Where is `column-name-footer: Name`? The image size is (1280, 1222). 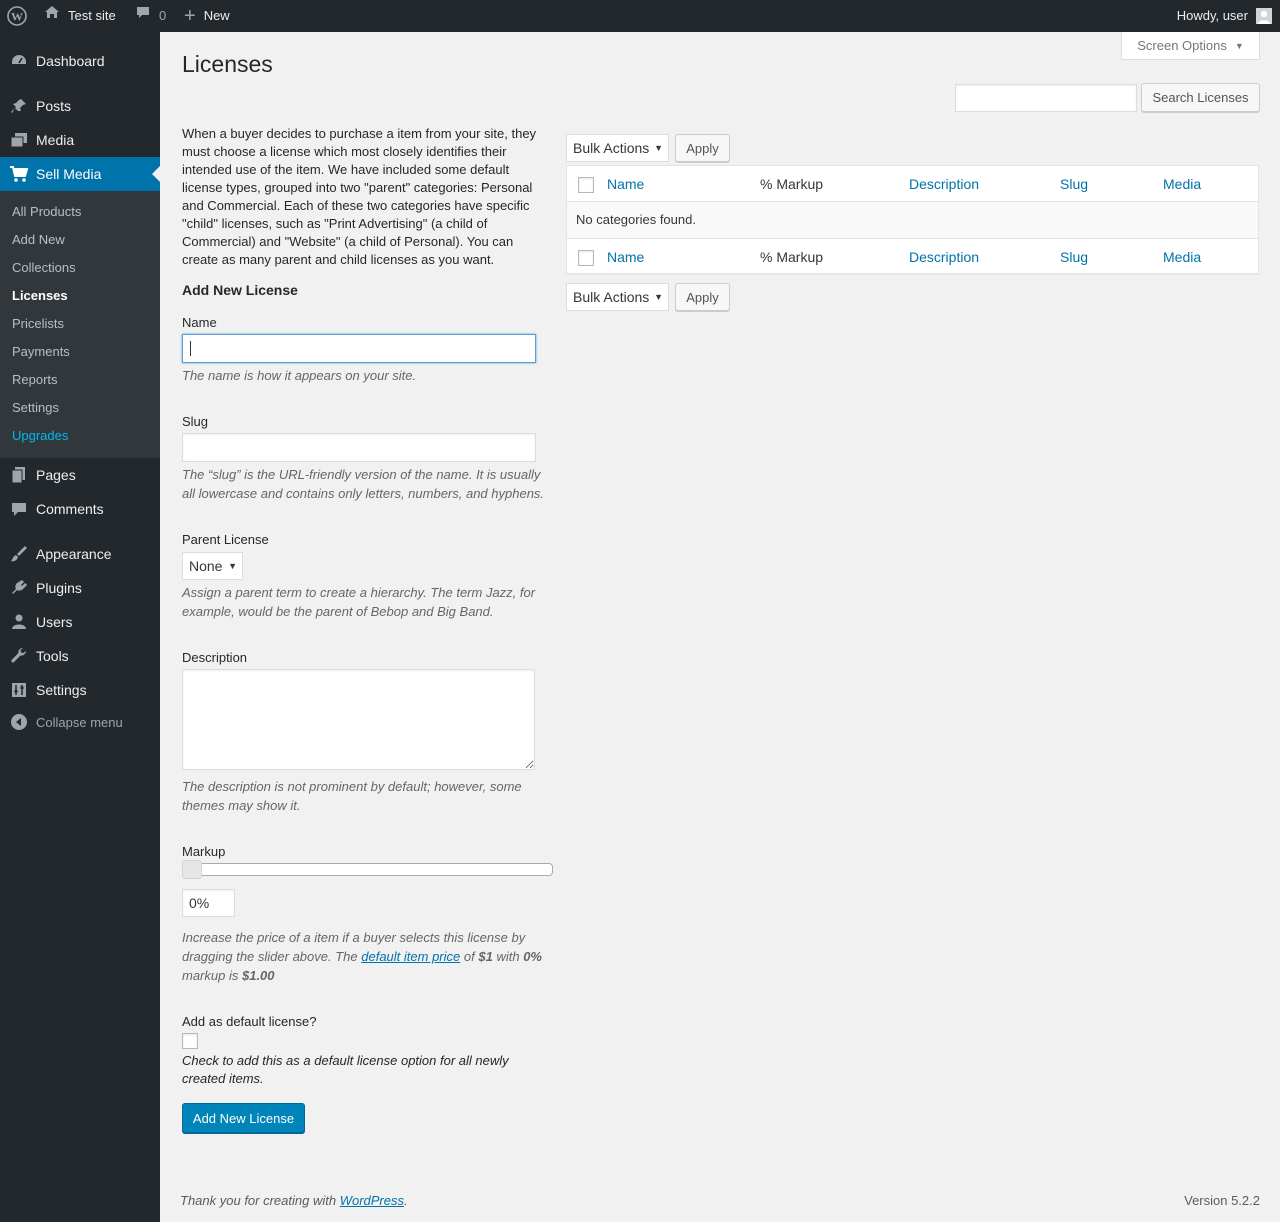
column-name-footer: Name is located at coordinates (625, 257).